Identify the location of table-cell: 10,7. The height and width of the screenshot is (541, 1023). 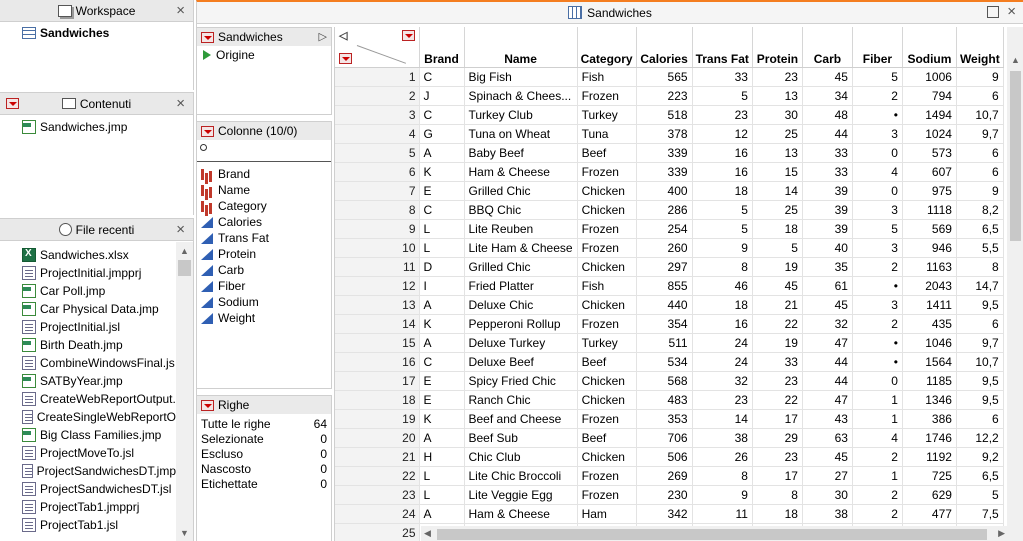
(980, 362).